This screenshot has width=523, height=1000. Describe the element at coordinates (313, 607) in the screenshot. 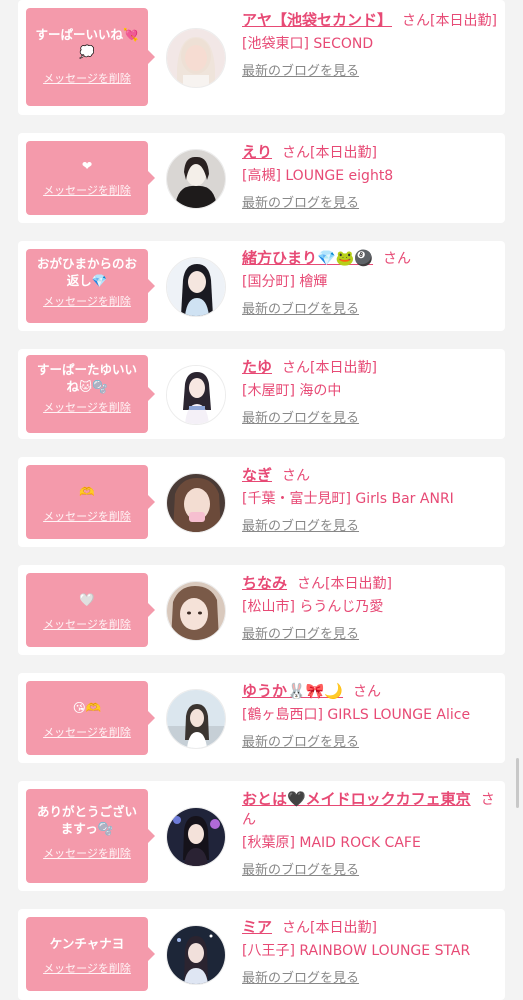

I see `shop-label: [松山市] らうんじ乃愛` at that location.